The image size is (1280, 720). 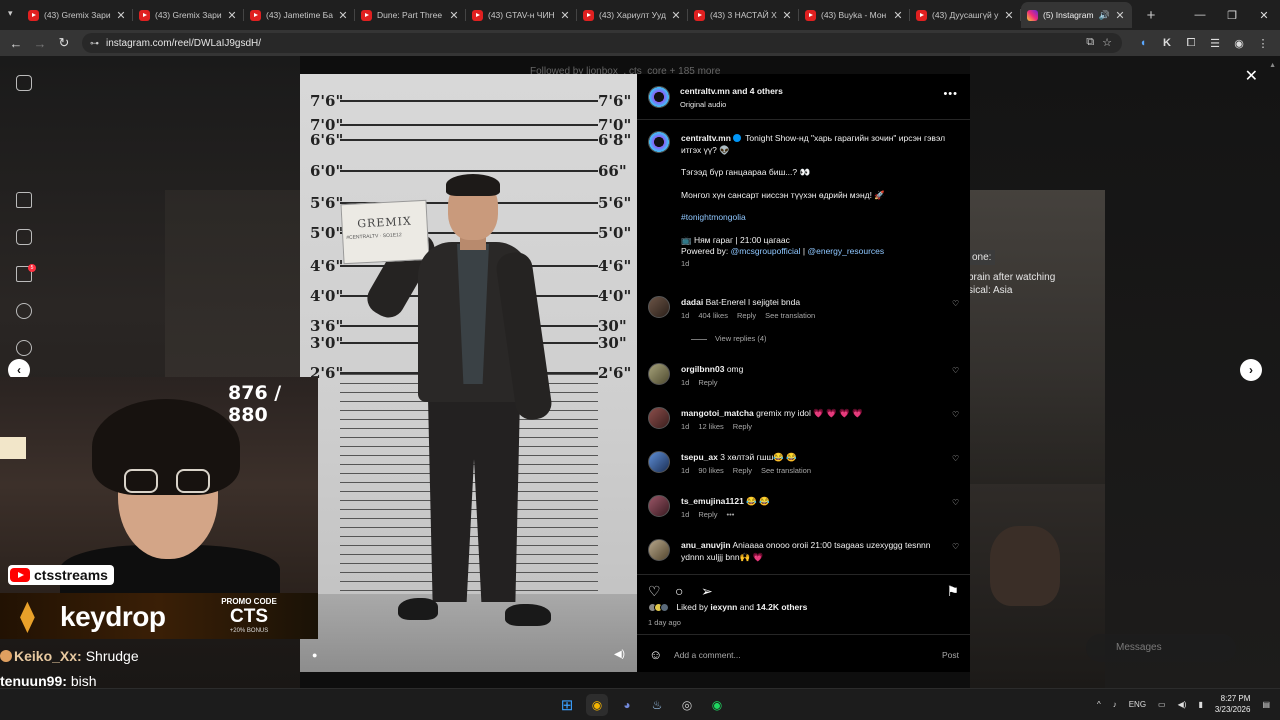 I want to click on explore-icon, so click(x=24, y=348).